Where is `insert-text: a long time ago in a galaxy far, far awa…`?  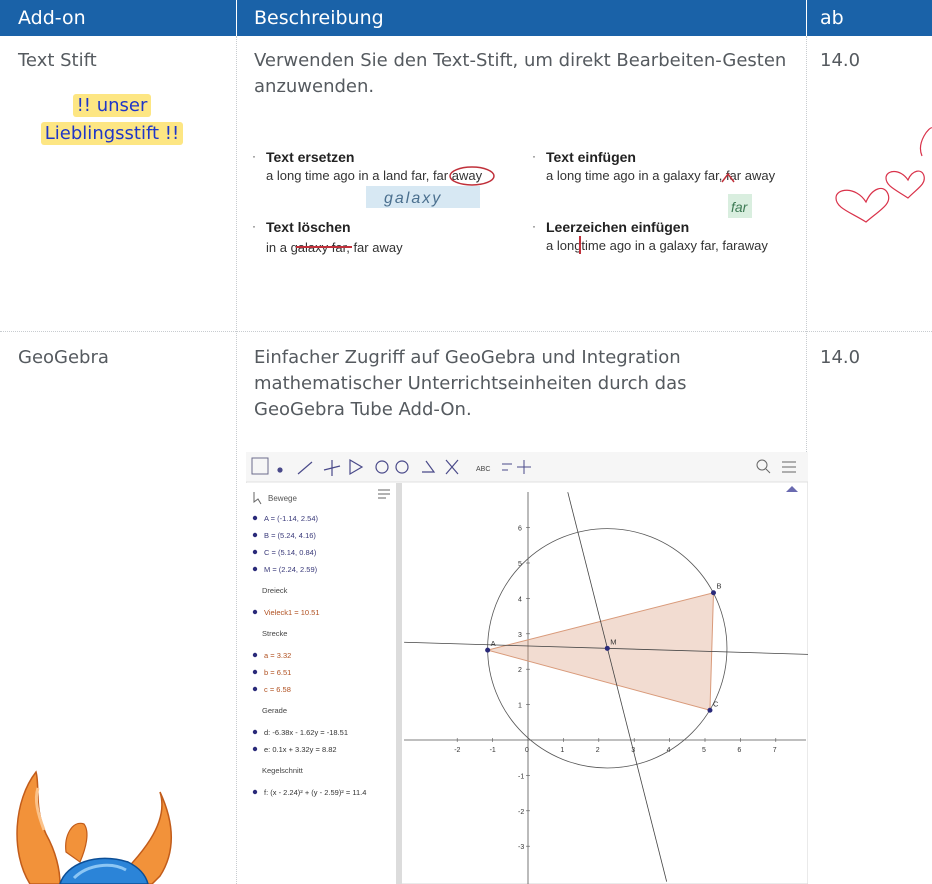 insert-text: a long time ago in a galaxy far, far awa… is located at coordinates (661, 175).